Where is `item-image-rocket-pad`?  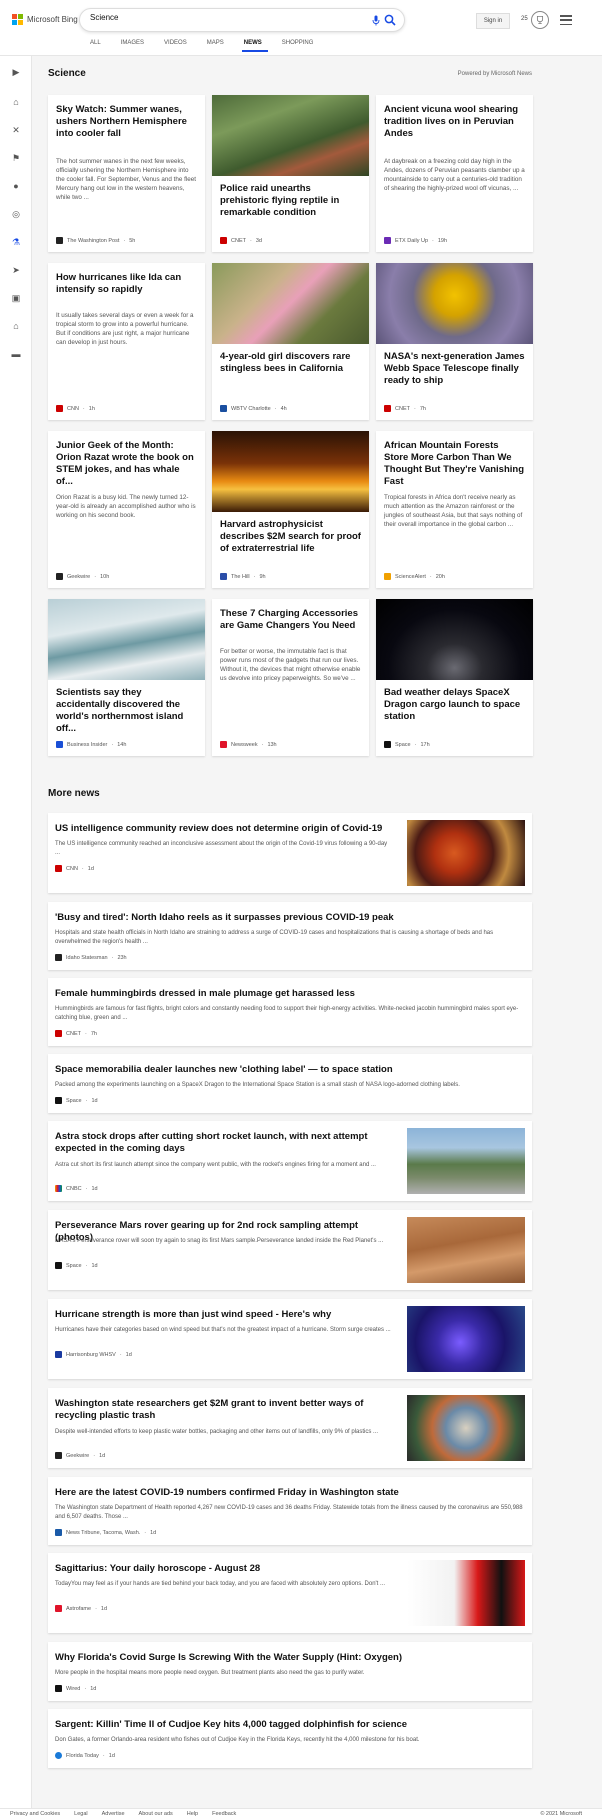
item-image-rocket-pad is located at coordinates (466, 1161).